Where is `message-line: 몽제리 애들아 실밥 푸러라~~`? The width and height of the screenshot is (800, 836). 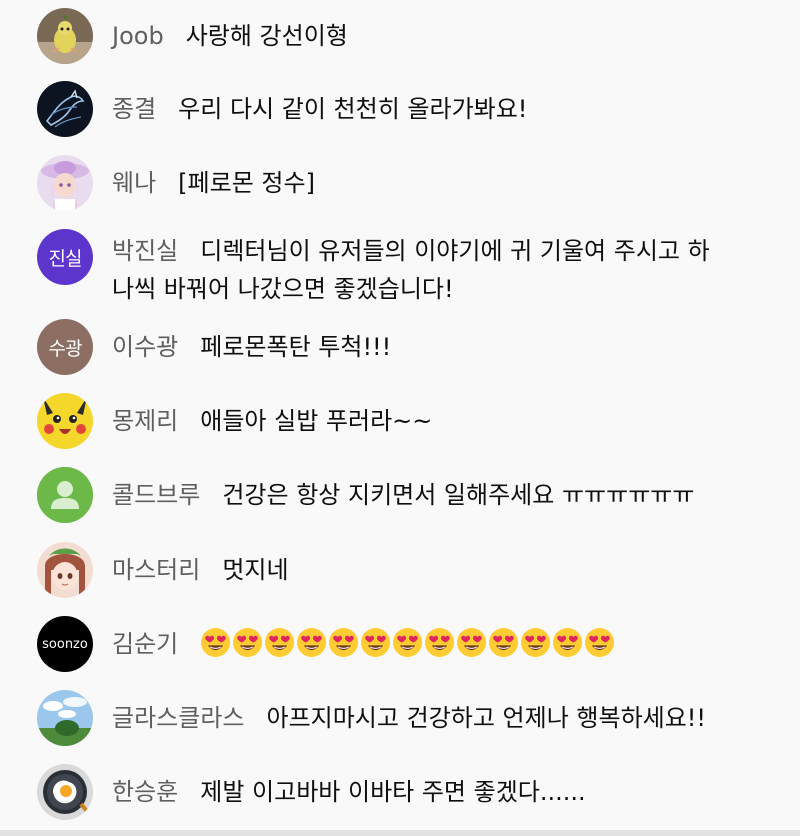 message-line: 몽제리 애들아 실밥 푸러라~~ is located at coordinates (447, 421).